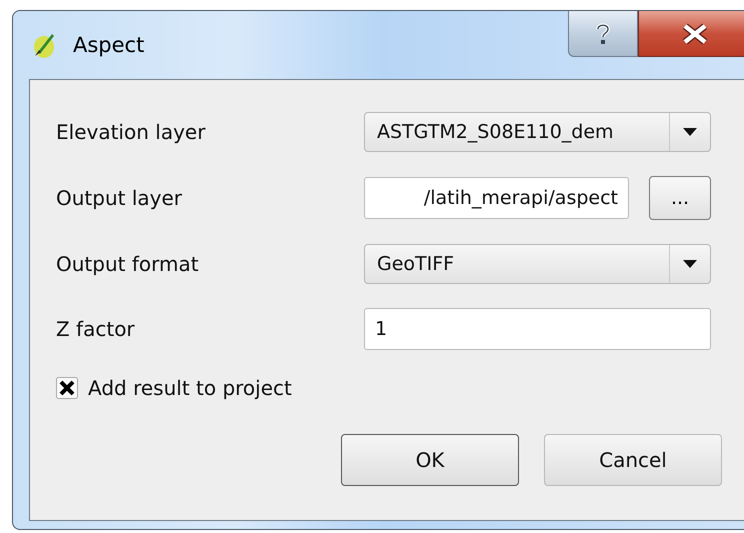  I want to click on input-field: 1, so click(537, 329).